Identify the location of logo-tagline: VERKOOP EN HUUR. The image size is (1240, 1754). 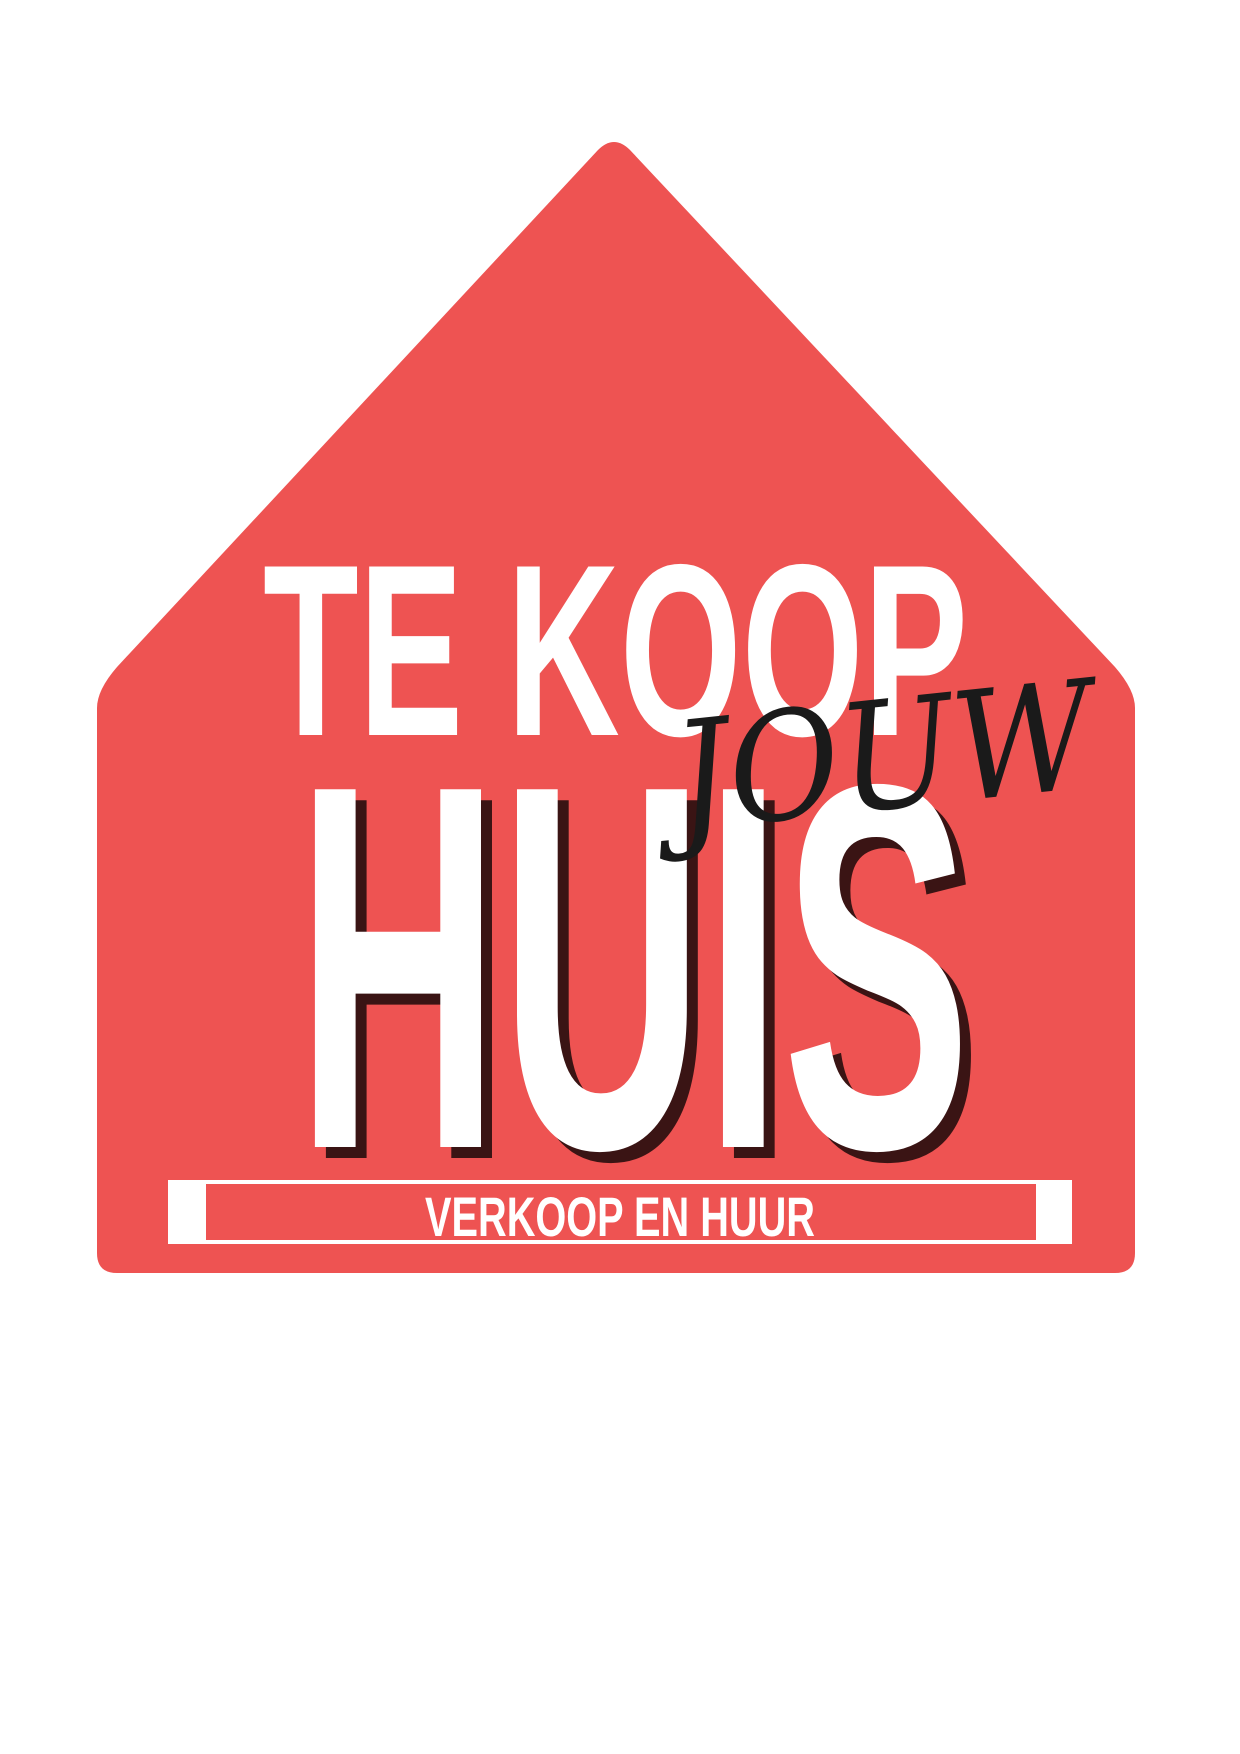
(620, 1216).